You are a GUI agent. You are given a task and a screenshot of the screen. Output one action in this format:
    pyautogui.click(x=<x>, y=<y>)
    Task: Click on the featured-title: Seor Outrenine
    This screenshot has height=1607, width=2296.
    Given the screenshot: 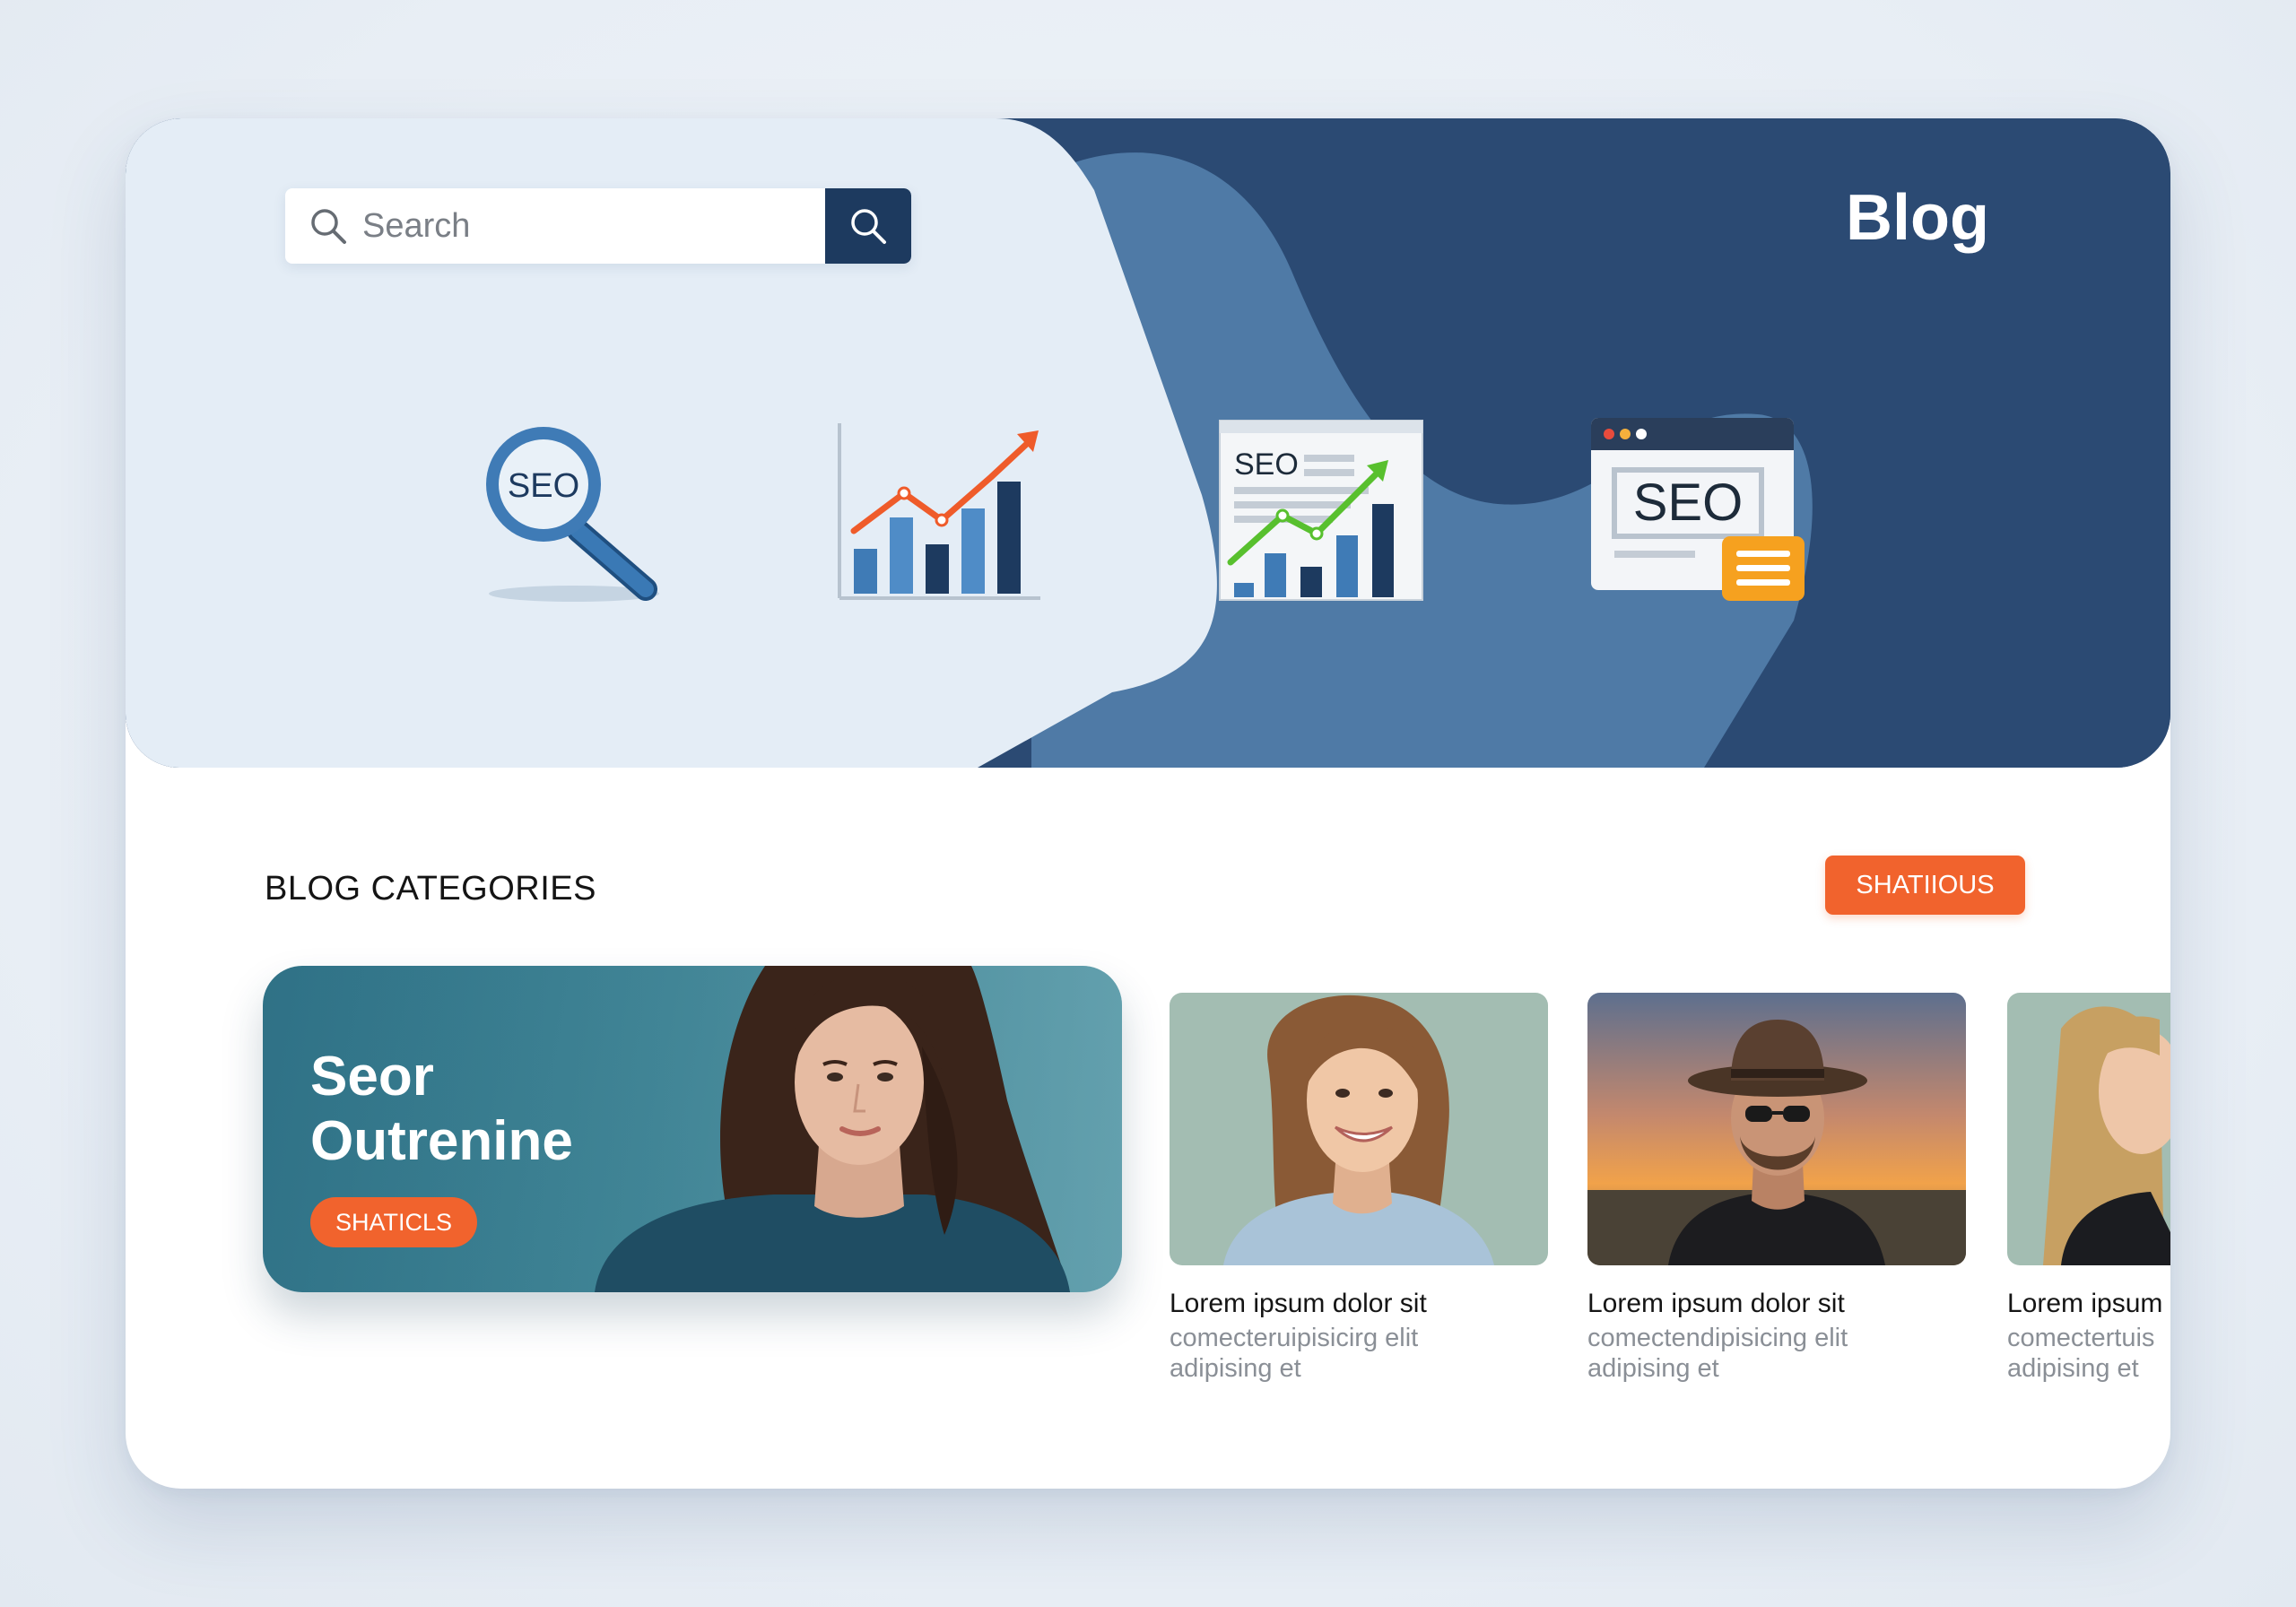 What is the action you would take?
    pyautogui.click(x=498, y=1110)
    